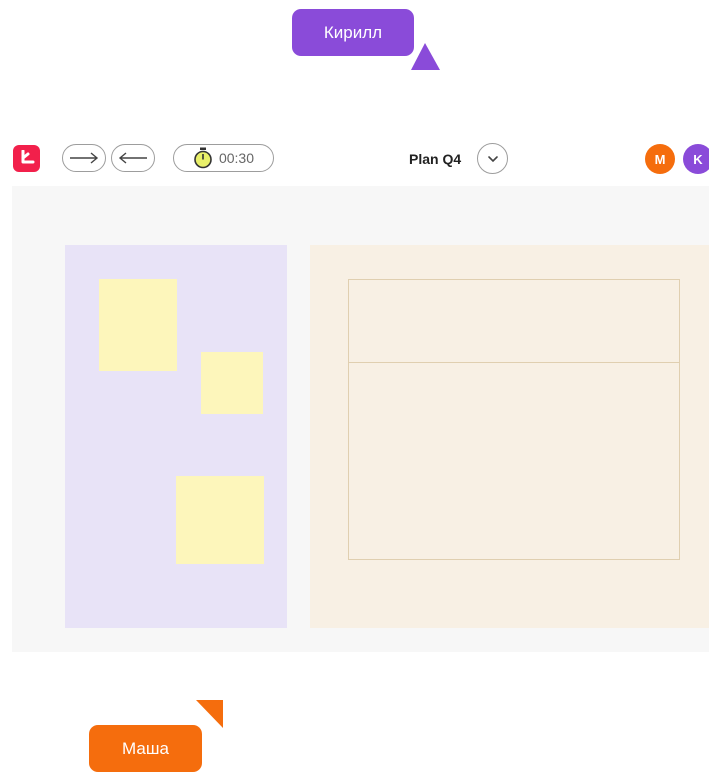 This screenshot has width=709, height=774. What do you see at coordinates (696, 159) in the screenshot?
I see `avatar: K` at bounding box center [696, 159].